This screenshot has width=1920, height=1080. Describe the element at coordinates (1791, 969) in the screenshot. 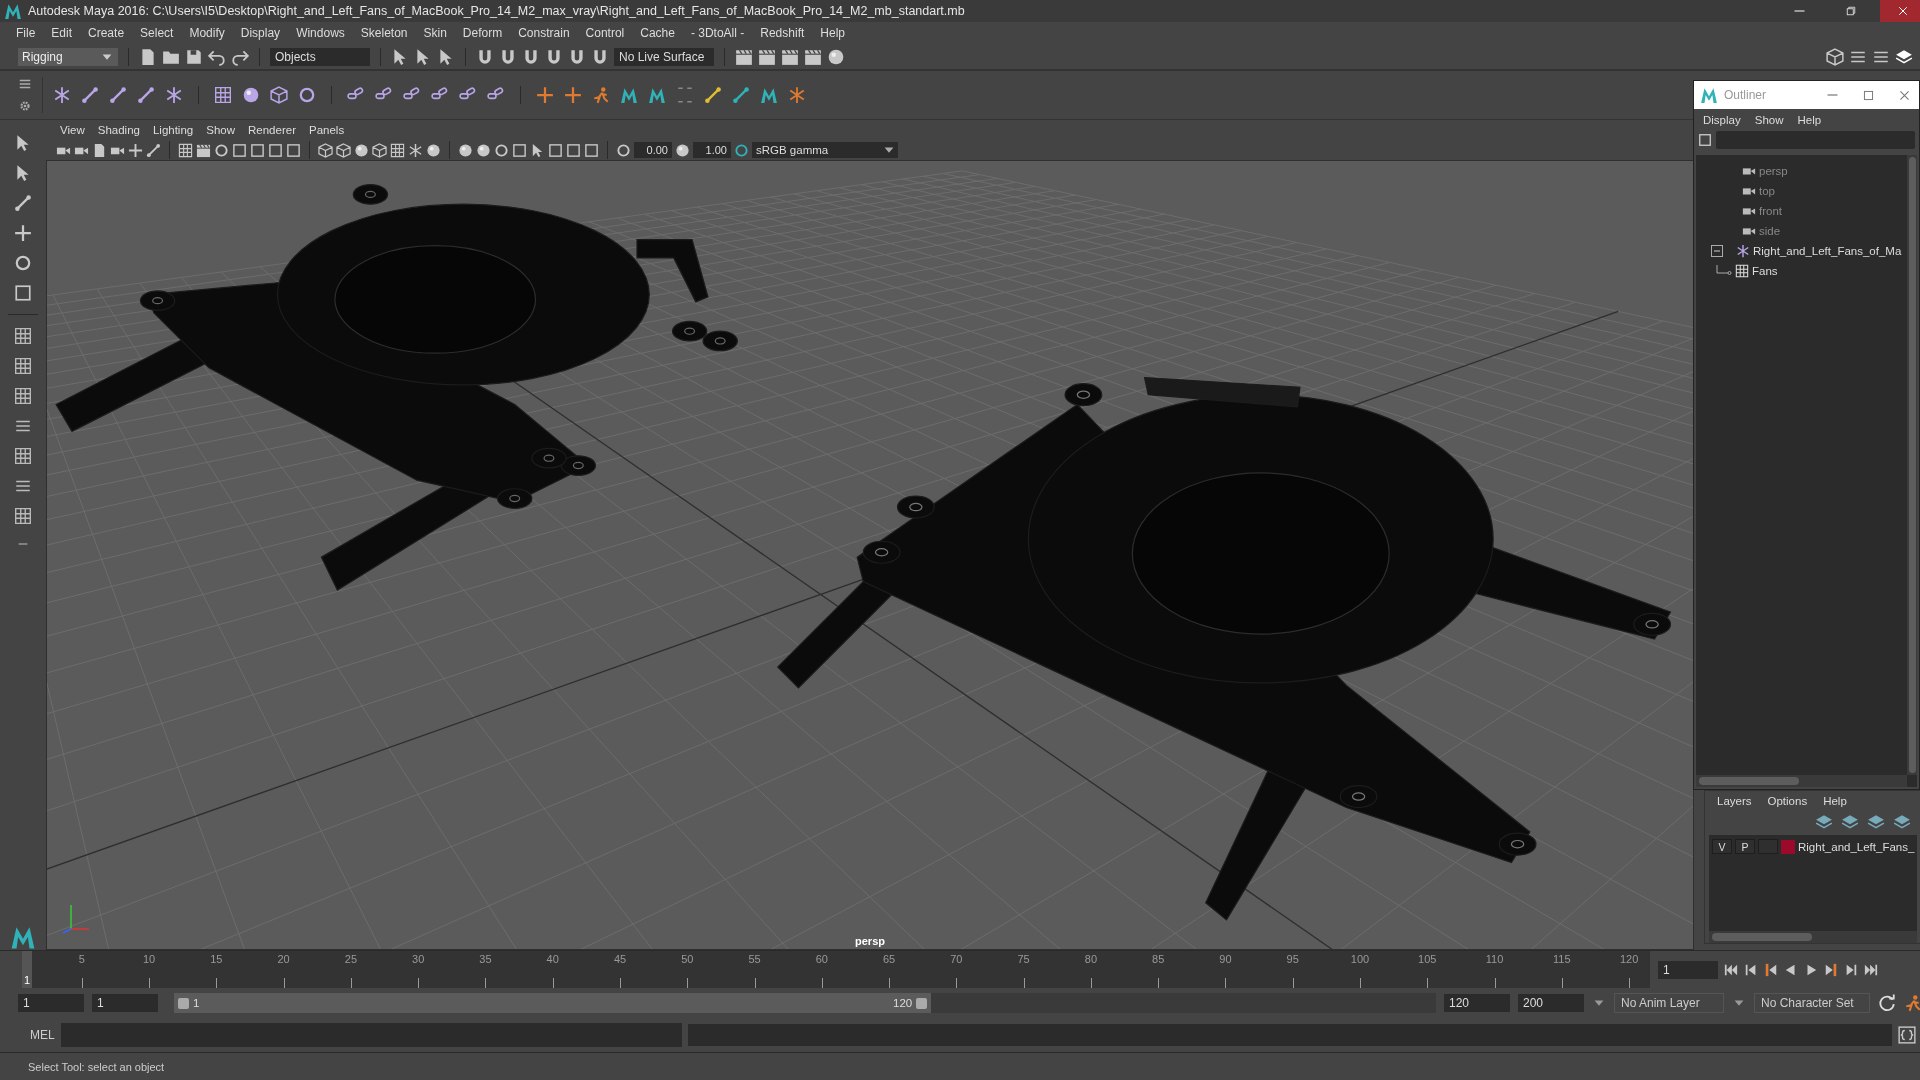

I see `play-backward-icon` at that location.